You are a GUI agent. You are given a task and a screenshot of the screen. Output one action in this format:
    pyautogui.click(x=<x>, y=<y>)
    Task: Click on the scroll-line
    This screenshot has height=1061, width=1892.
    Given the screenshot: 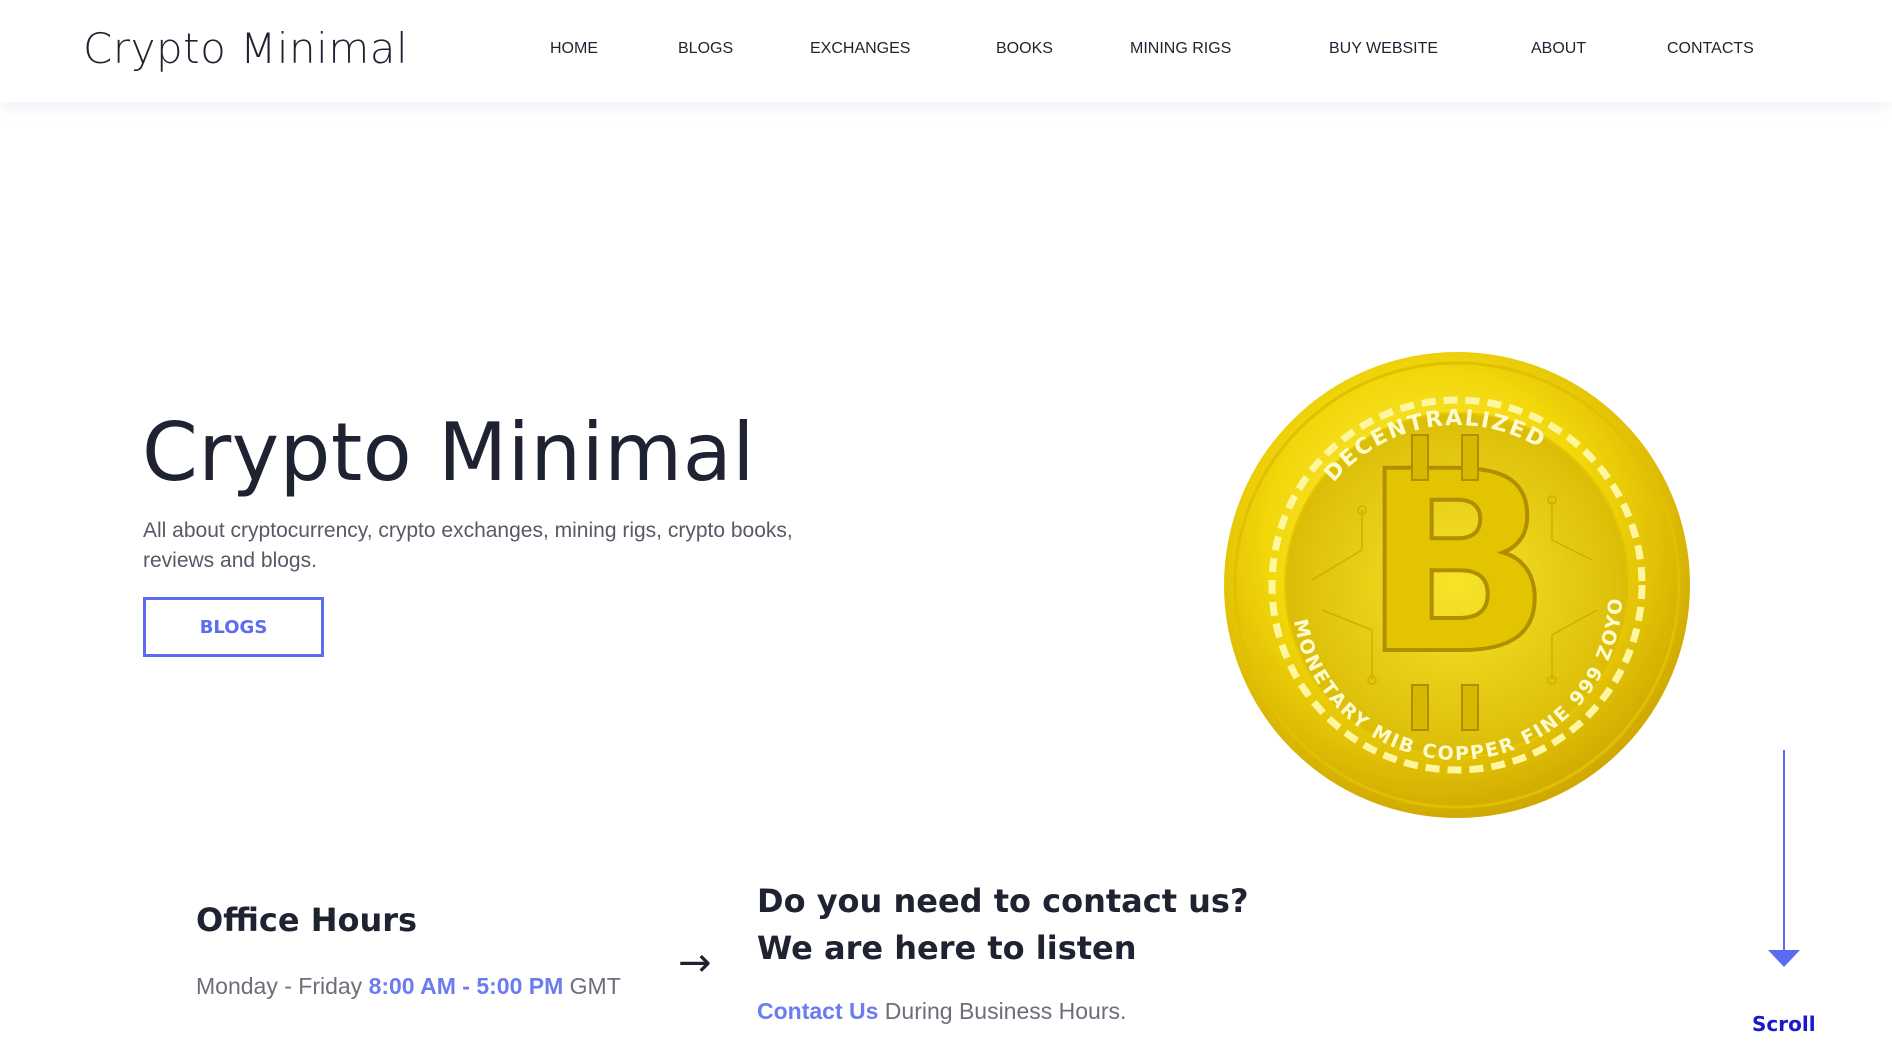 What is the action you would take?
    pyautogui.click(x=1784, y=850)
    